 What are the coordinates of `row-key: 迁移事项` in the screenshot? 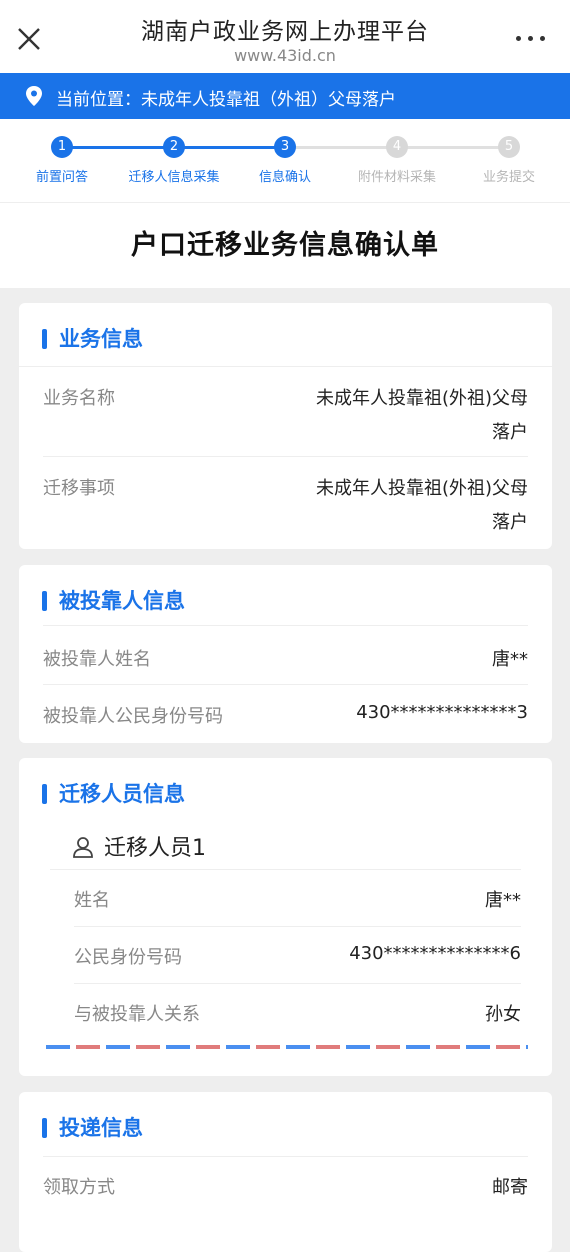 It's located at (79, 488).